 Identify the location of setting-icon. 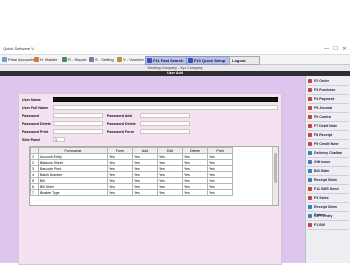
(91, 59).